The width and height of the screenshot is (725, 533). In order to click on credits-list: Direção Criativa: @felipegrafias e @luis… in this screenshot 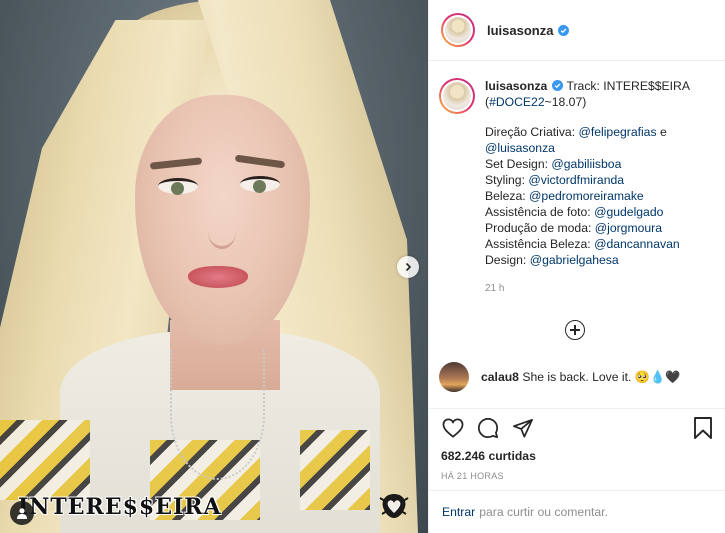, I will do `click(598, 196)`.